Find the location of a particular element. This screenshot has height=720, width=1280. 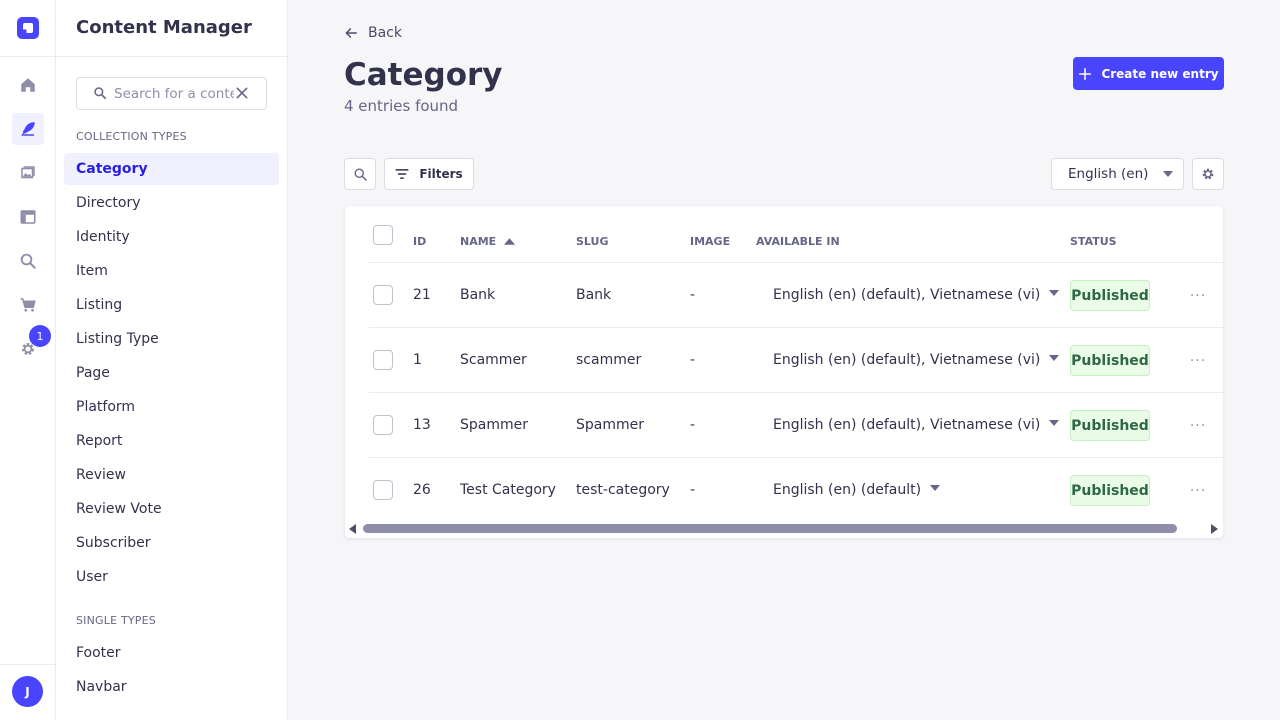

subnav-divider is located at coordinates (171, 56).